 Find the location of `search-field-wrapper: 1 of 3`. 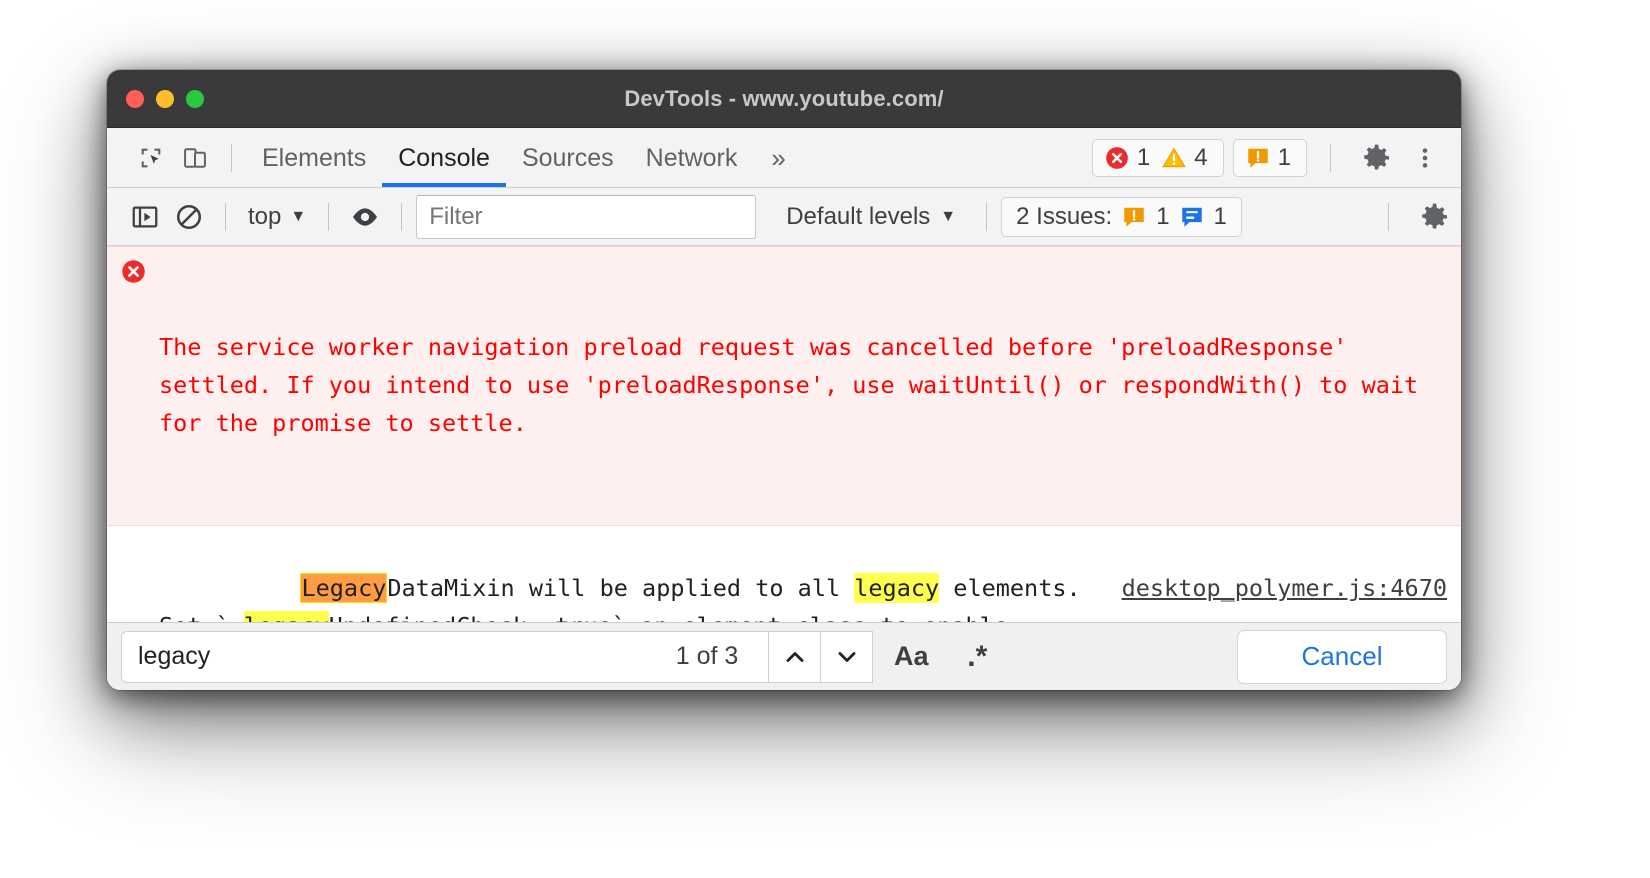

search-field-wrapper: 1 of 3 is located at coordinates (445, 656).